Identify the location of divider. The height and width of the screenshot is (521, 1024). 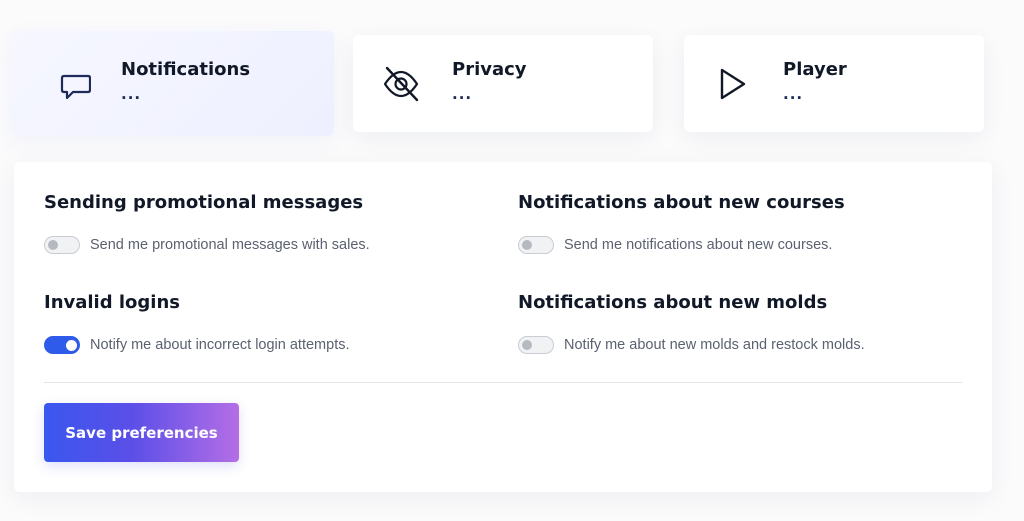
(503, 382).